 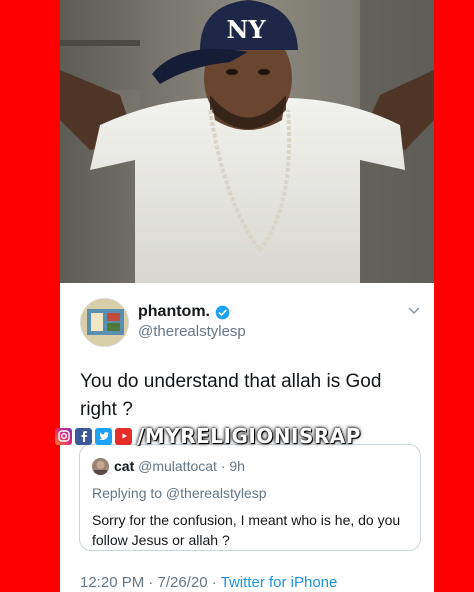 What do you see at coordinates (83, 436) in the screenshot?
I see `facebook-icon` at bounding box center [83, 436].